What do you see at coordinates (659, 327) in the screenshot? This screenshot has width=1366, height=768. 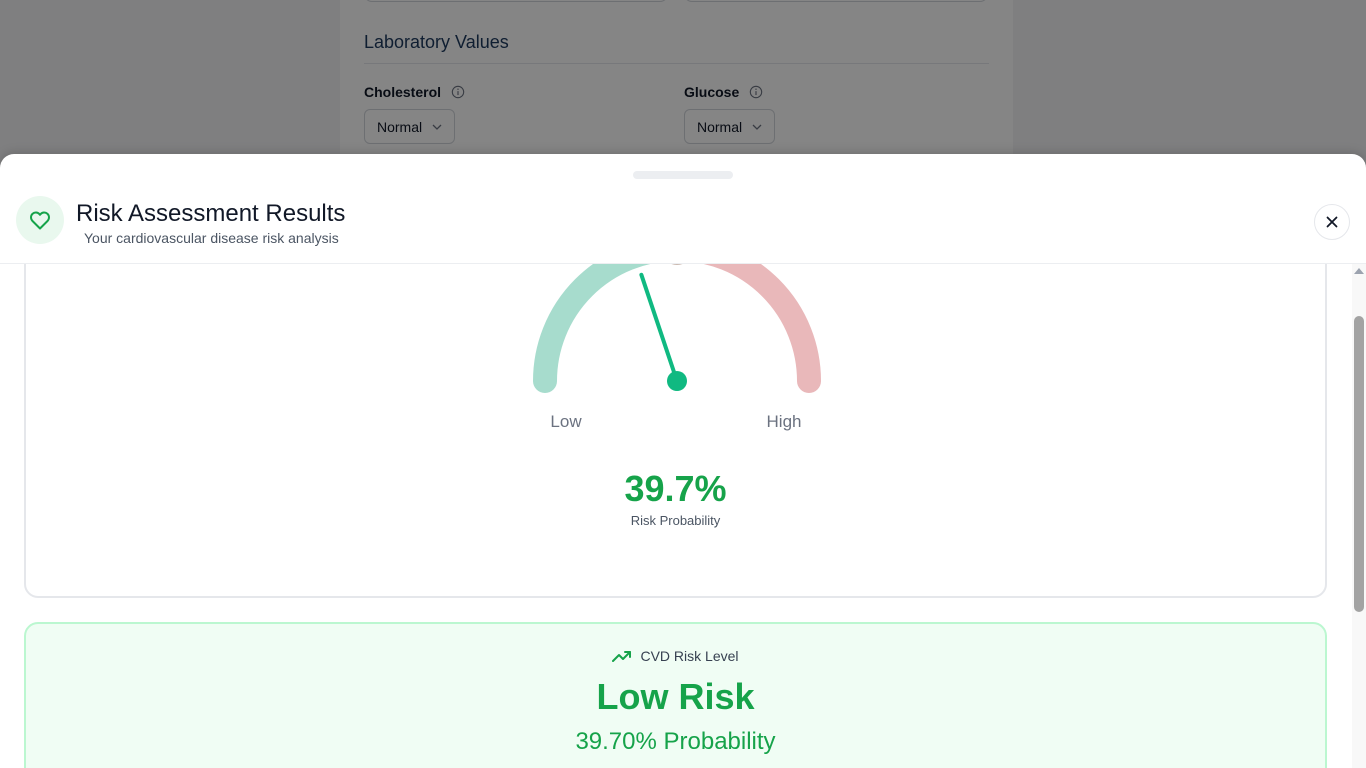 I see `gauge-needle` at bounding box center [659, 327].